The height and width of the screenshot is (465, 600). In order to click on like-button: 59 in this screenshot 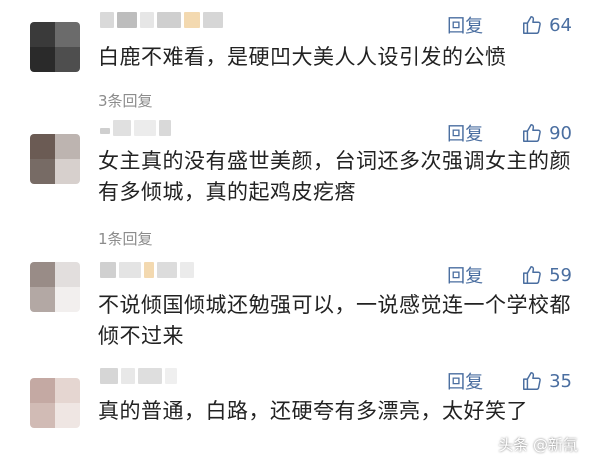, I will do `click(546, 275)`.